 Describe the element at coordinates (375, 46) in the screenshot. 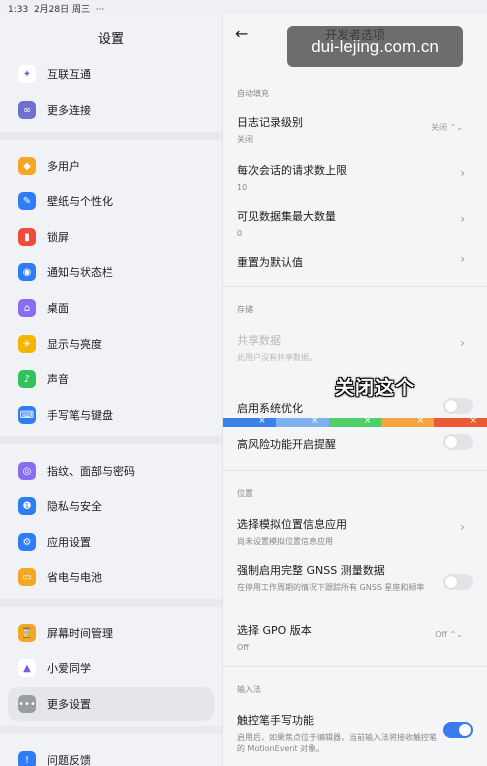

I see `watermark: dui-lejing.com.cn` at that location.